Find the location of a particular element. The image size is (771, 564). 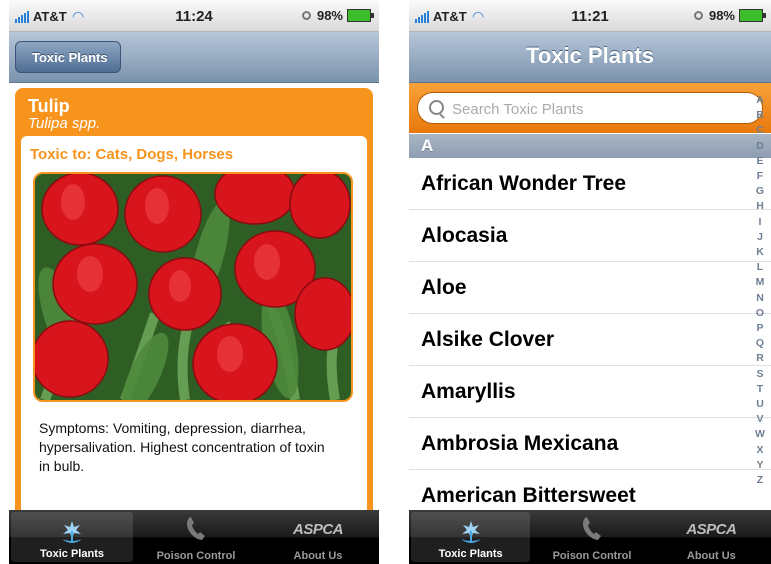

plant-name: Tulip is located at coordinates (49, 106).